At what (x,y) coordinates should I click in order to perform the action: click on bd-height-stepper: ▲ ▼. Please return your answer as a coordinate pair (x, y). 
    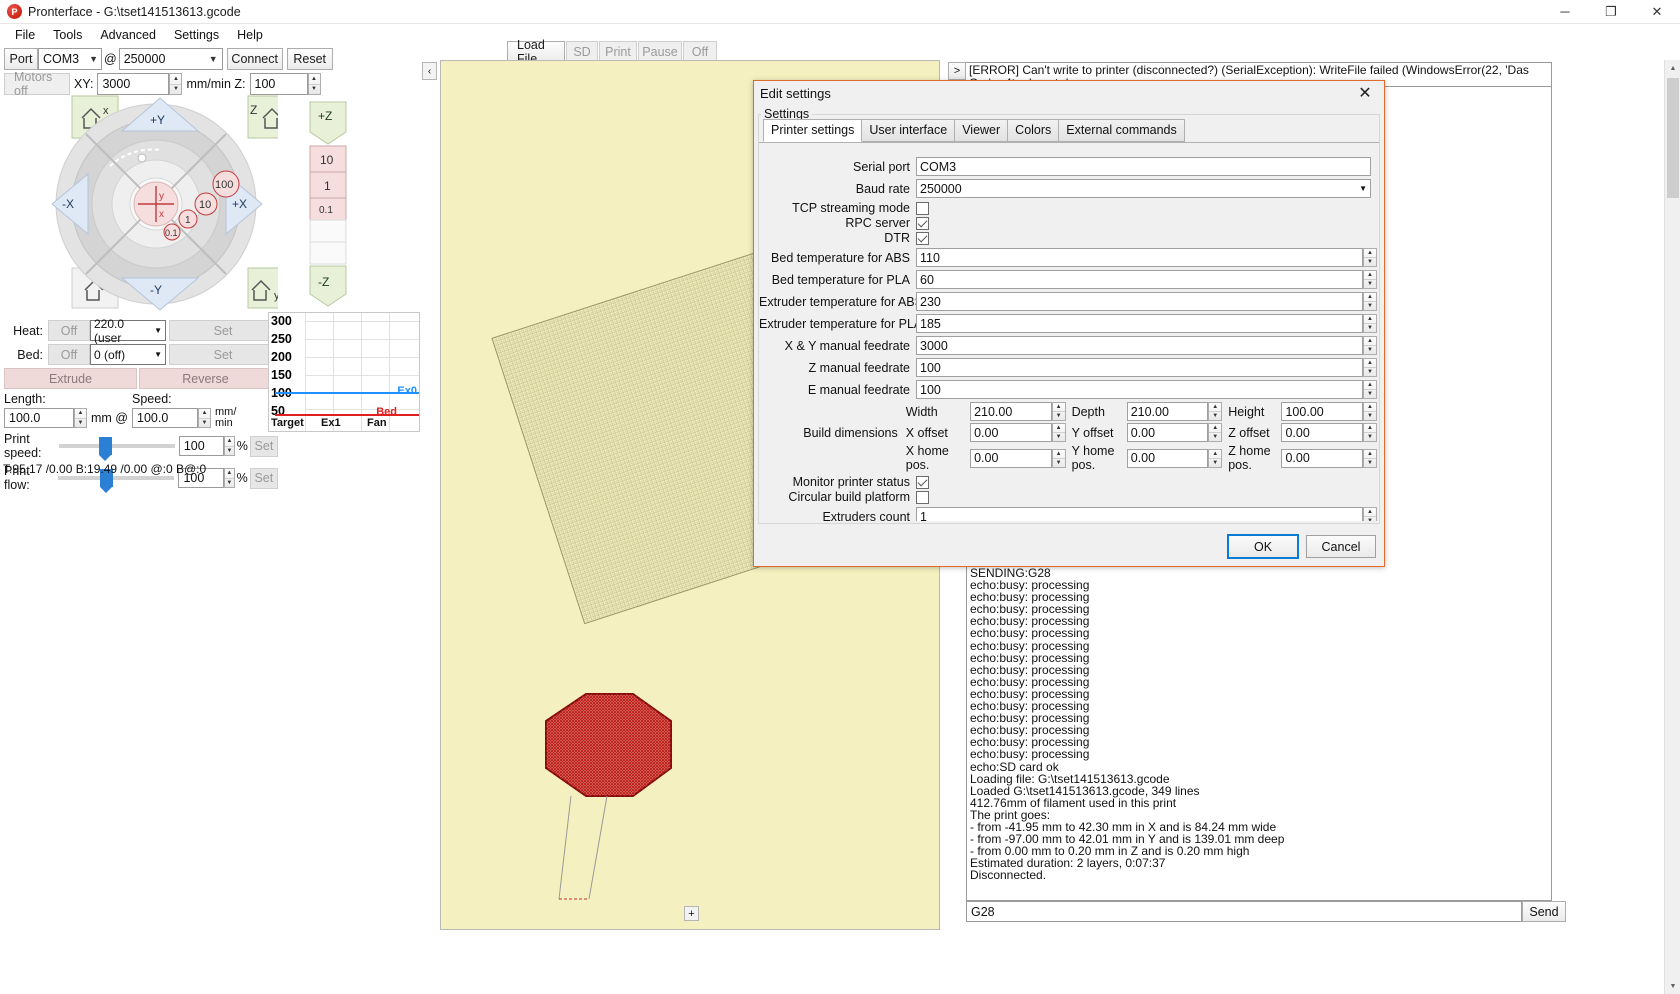
    Looking at the image, I should click on (1369, 411).